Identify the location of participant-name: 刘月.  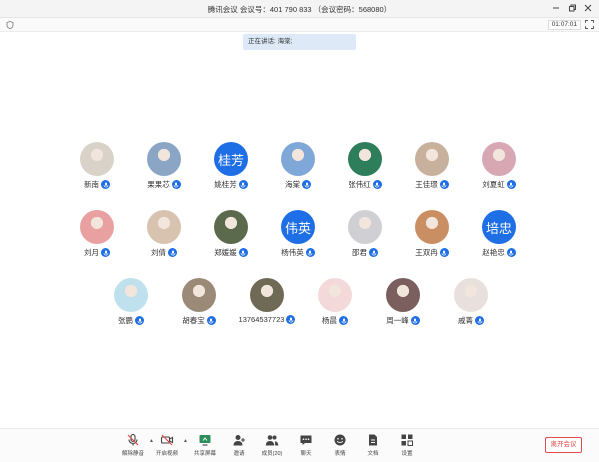
(91, 252).